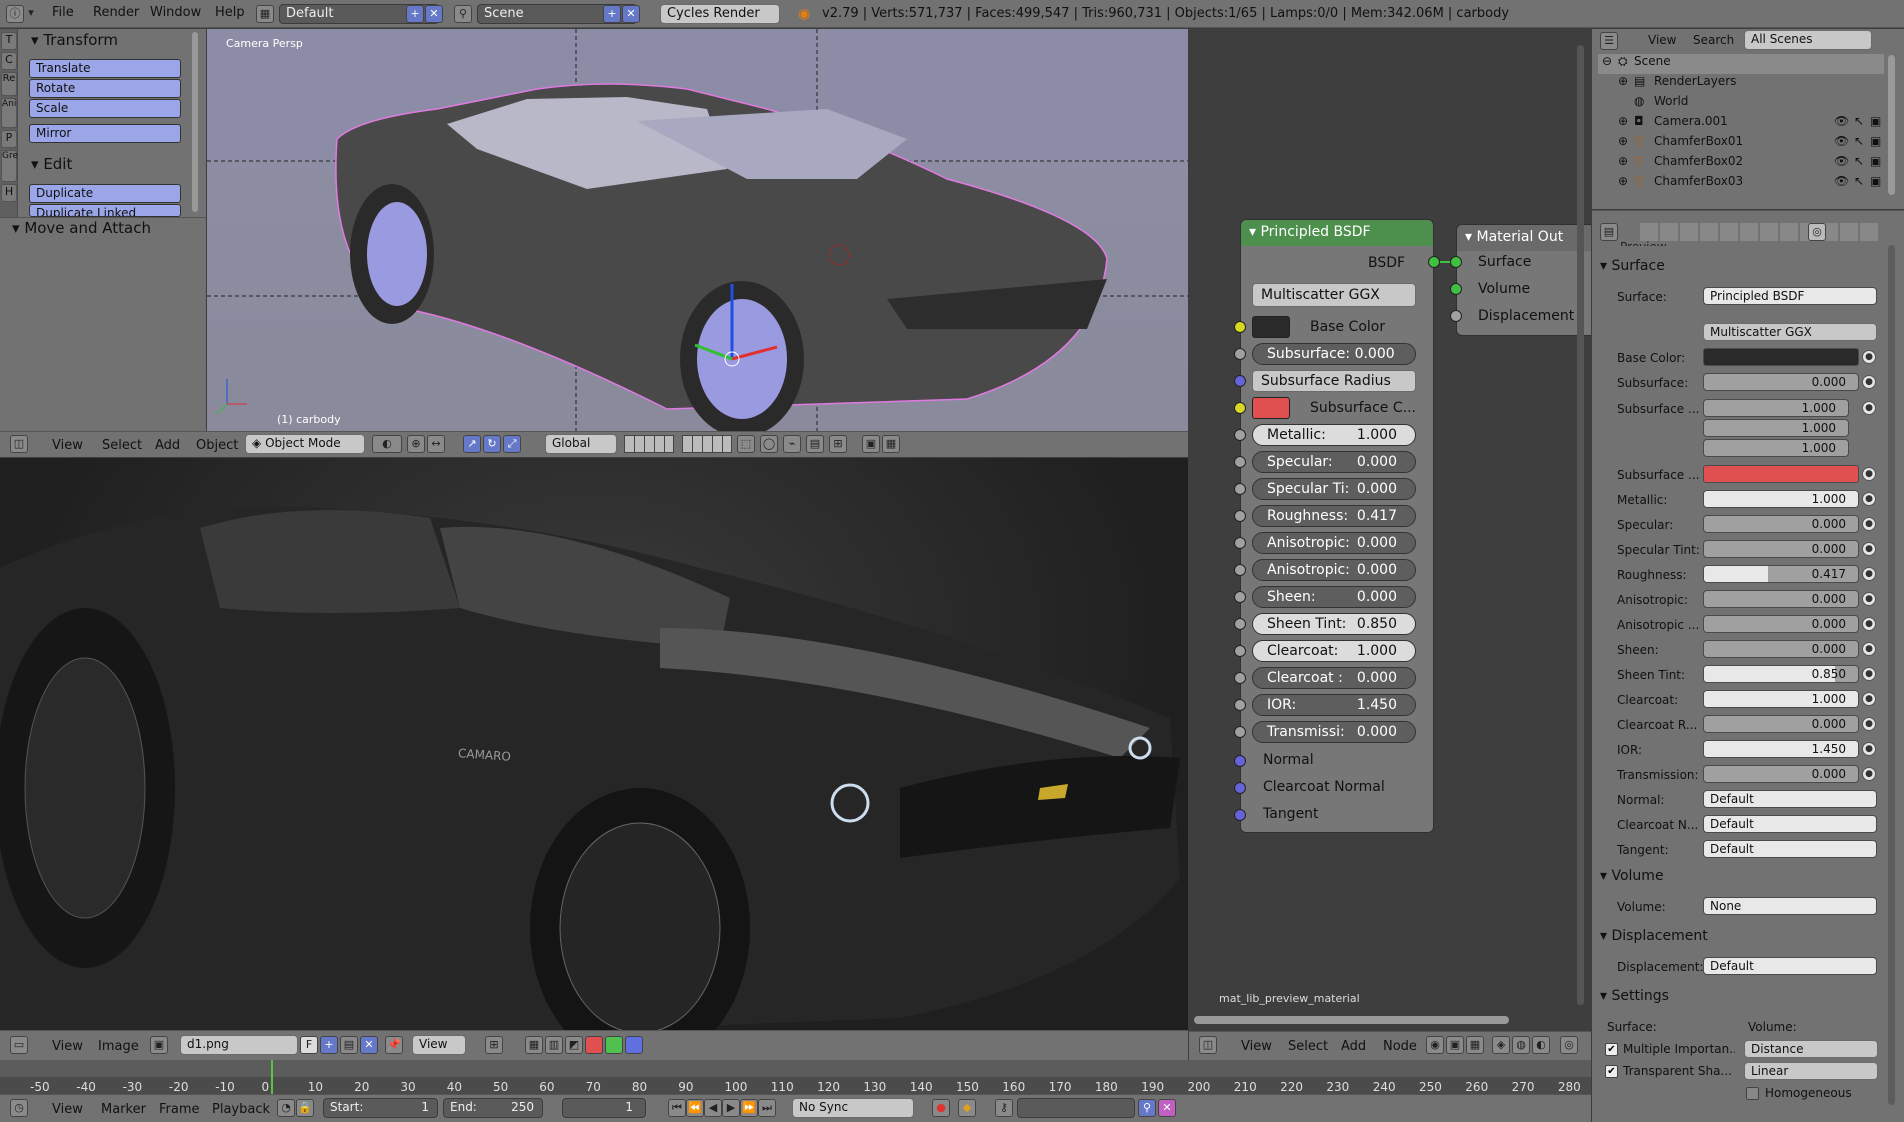 The width and height of the screenshot is (1904, 1122). What do you see at coordinates (1781, 382) in the screenshot?
I see `subsurface-slider: 0.000` at bounding box center [1781, 382].